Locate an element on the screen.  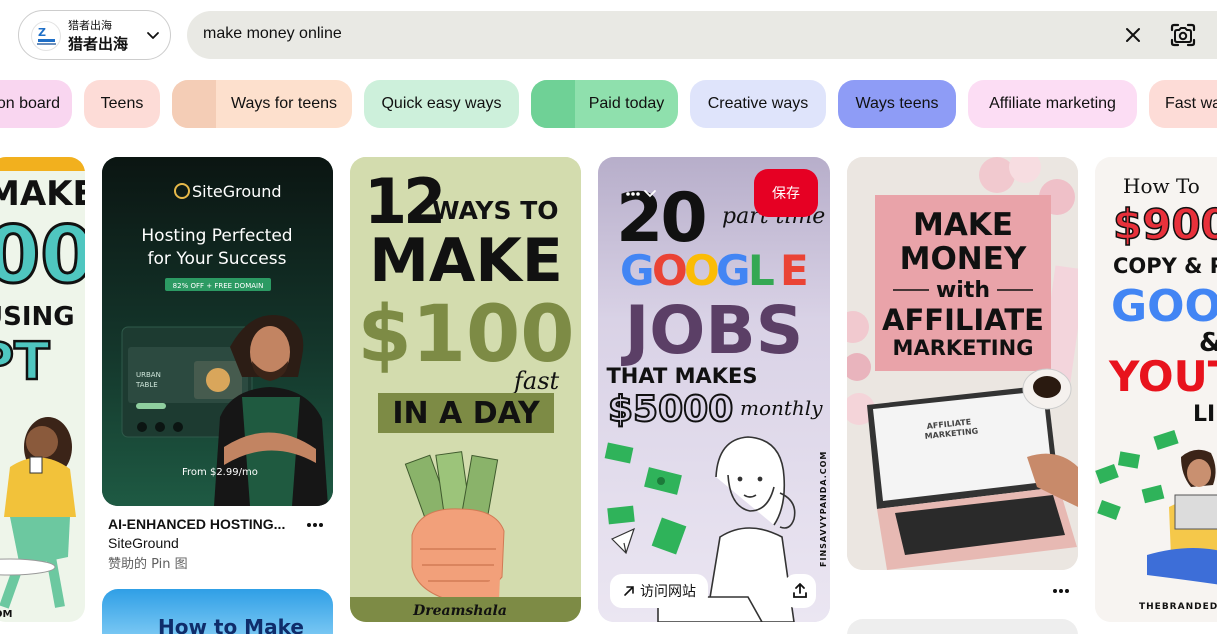
siteground-headline: for Your Success is located at coordinates (217, 259).